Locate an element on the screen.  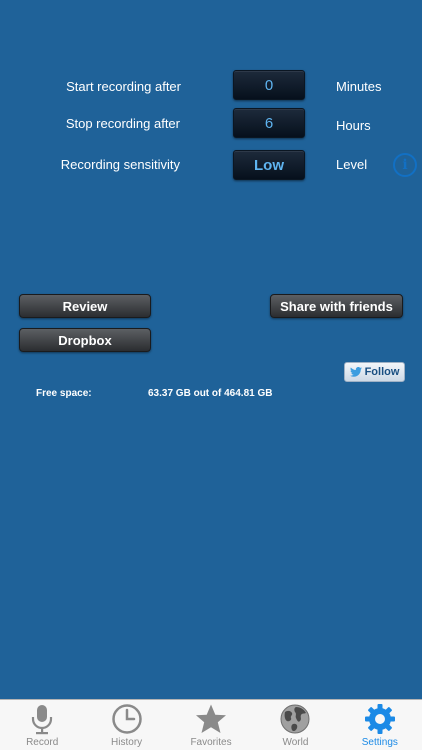
info-icon: i is located at coordinates (405, 165).